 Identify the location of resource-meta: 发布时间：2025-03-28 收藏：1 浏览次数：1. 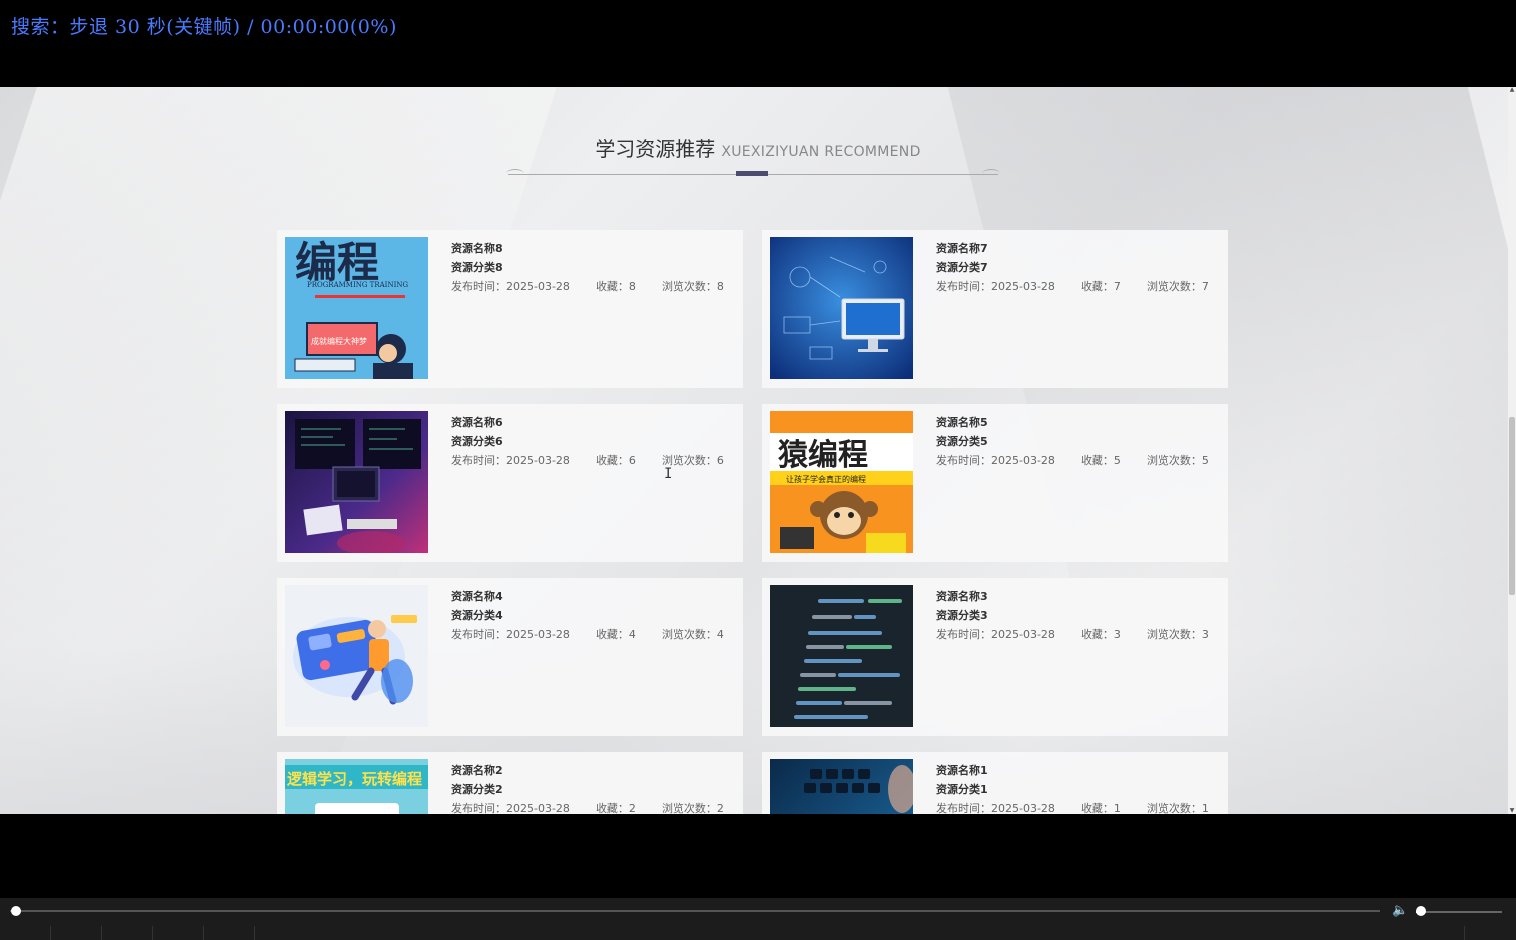
(1085, 807).